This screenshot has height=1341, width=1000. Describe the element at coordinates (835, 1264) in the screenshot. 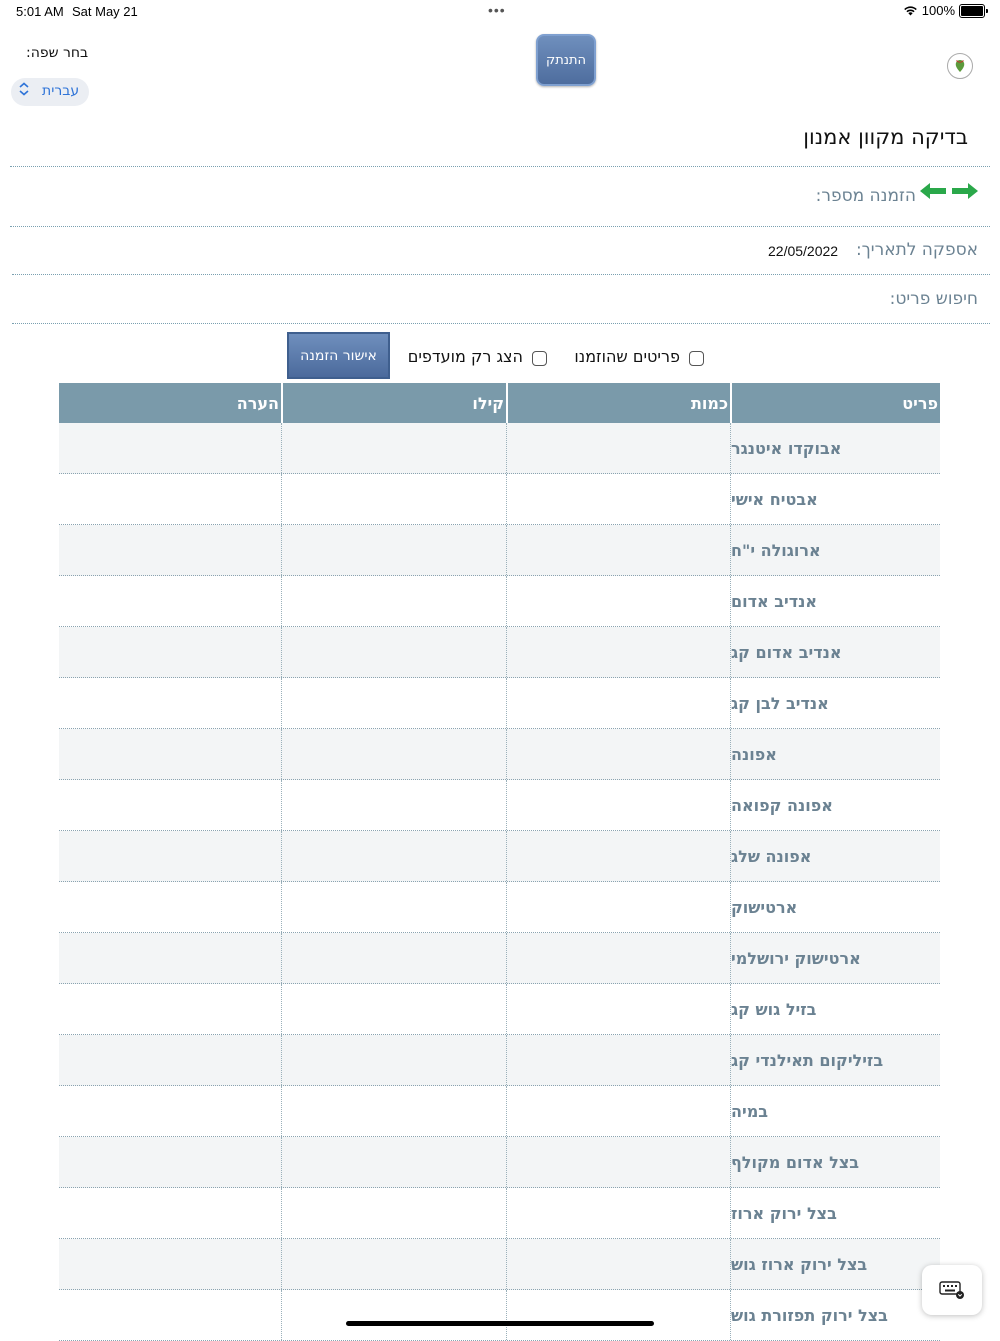

I see `item-name-cell: בצל ירוק ארוז גוש` at that location.